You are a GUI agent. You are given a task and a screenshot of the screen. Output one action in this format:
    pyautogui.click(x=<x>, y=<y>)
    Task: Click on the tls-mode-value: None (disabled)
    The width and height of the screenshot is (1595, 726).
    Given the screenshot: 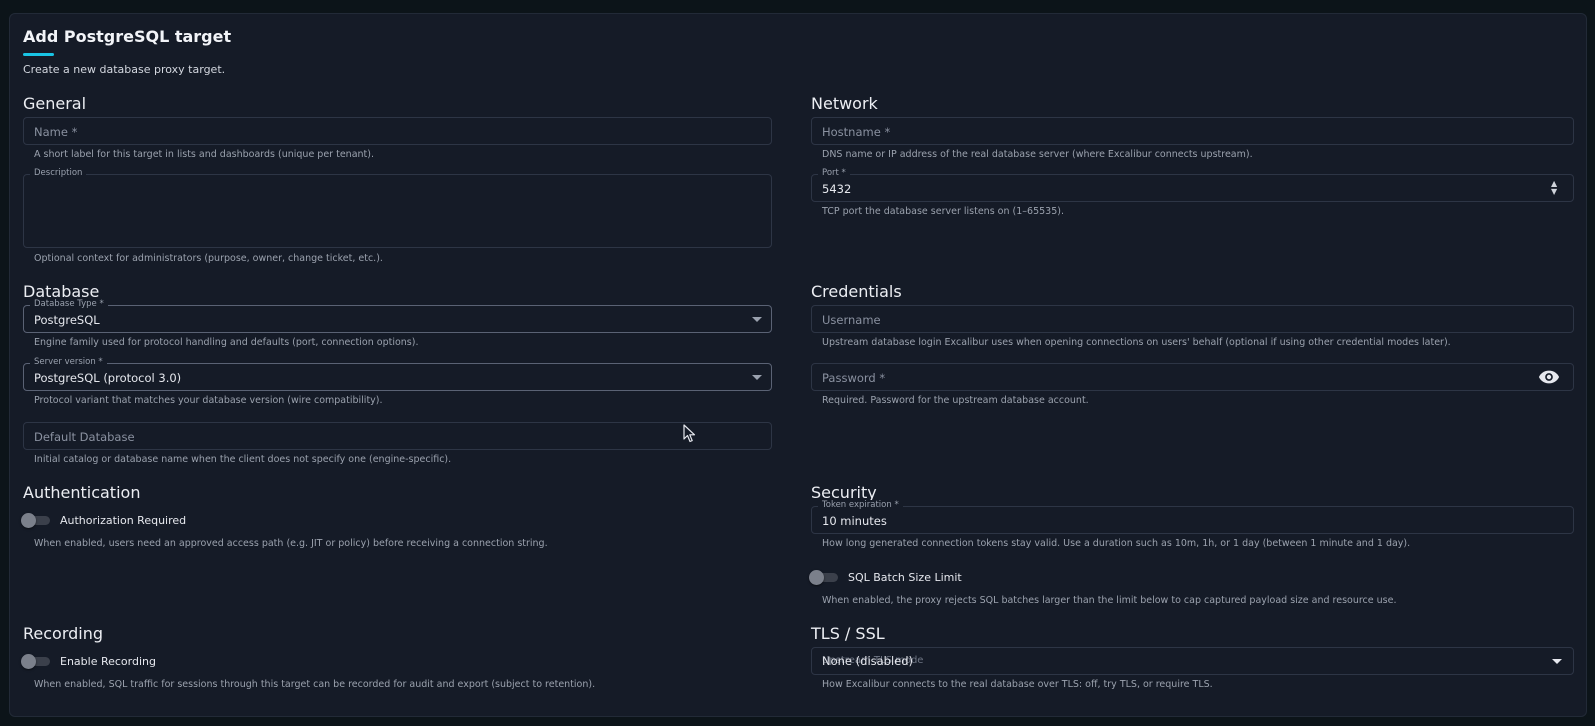 What is the action you would take?
    pyautogui.click(x=868, y=661)
    